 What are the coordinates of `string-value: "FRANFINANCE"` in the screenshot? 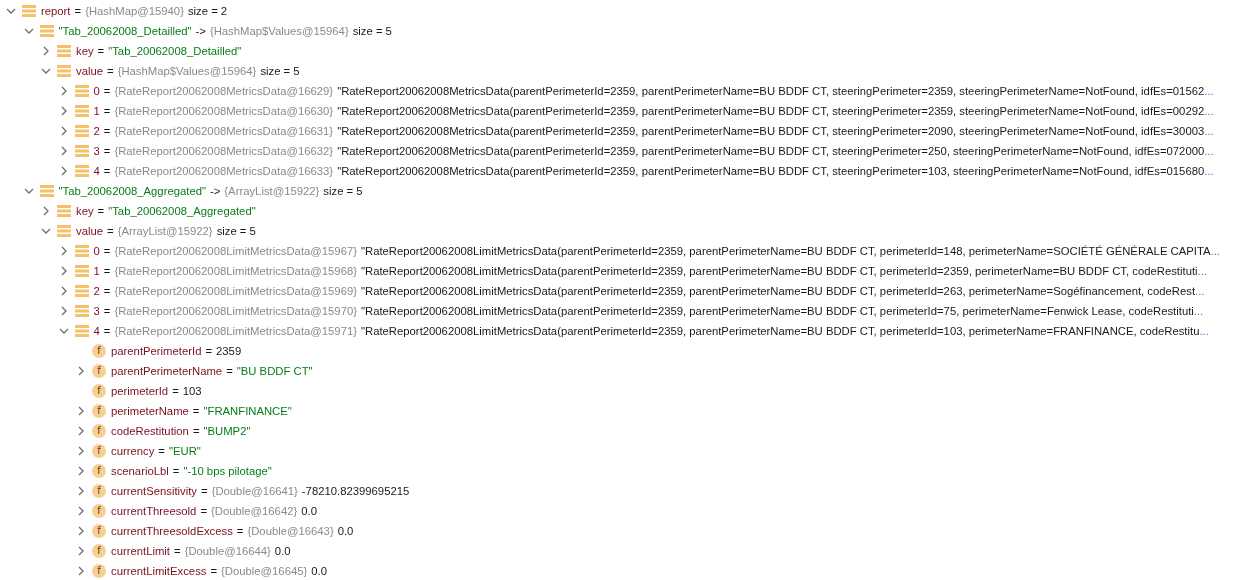 It's located at (247, 411).